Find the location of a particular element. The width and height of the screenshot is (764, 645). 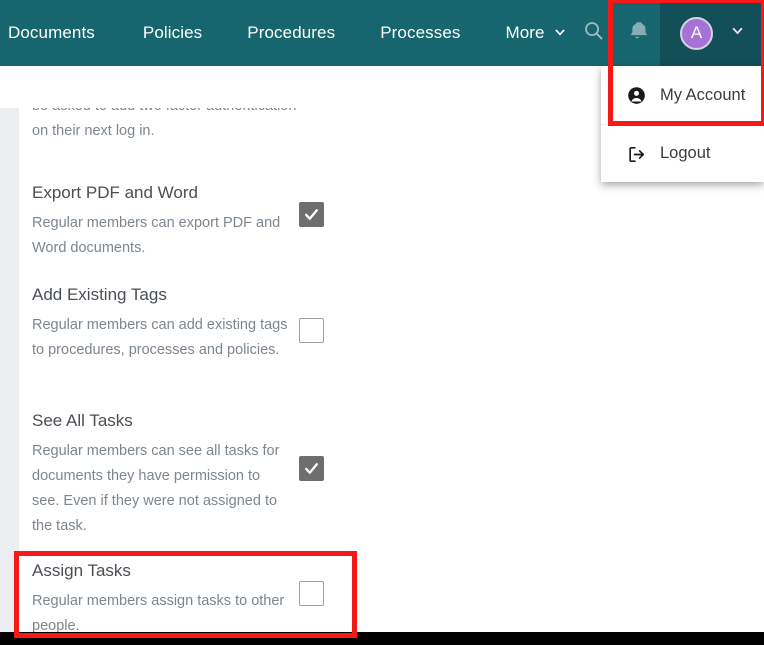

nav-item-procedures: Procedures is located at coordinates (291, 33).